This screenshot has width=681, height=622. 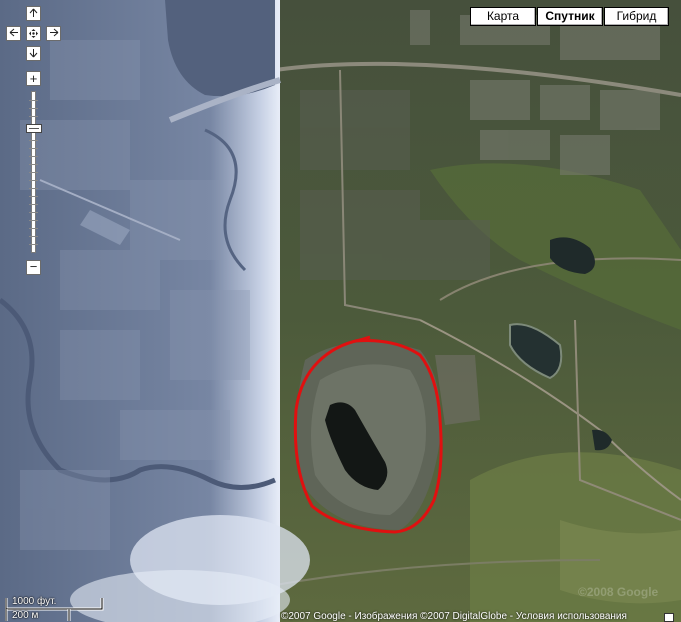 I want to click on pan-up-button, so click(x=33, y=13).